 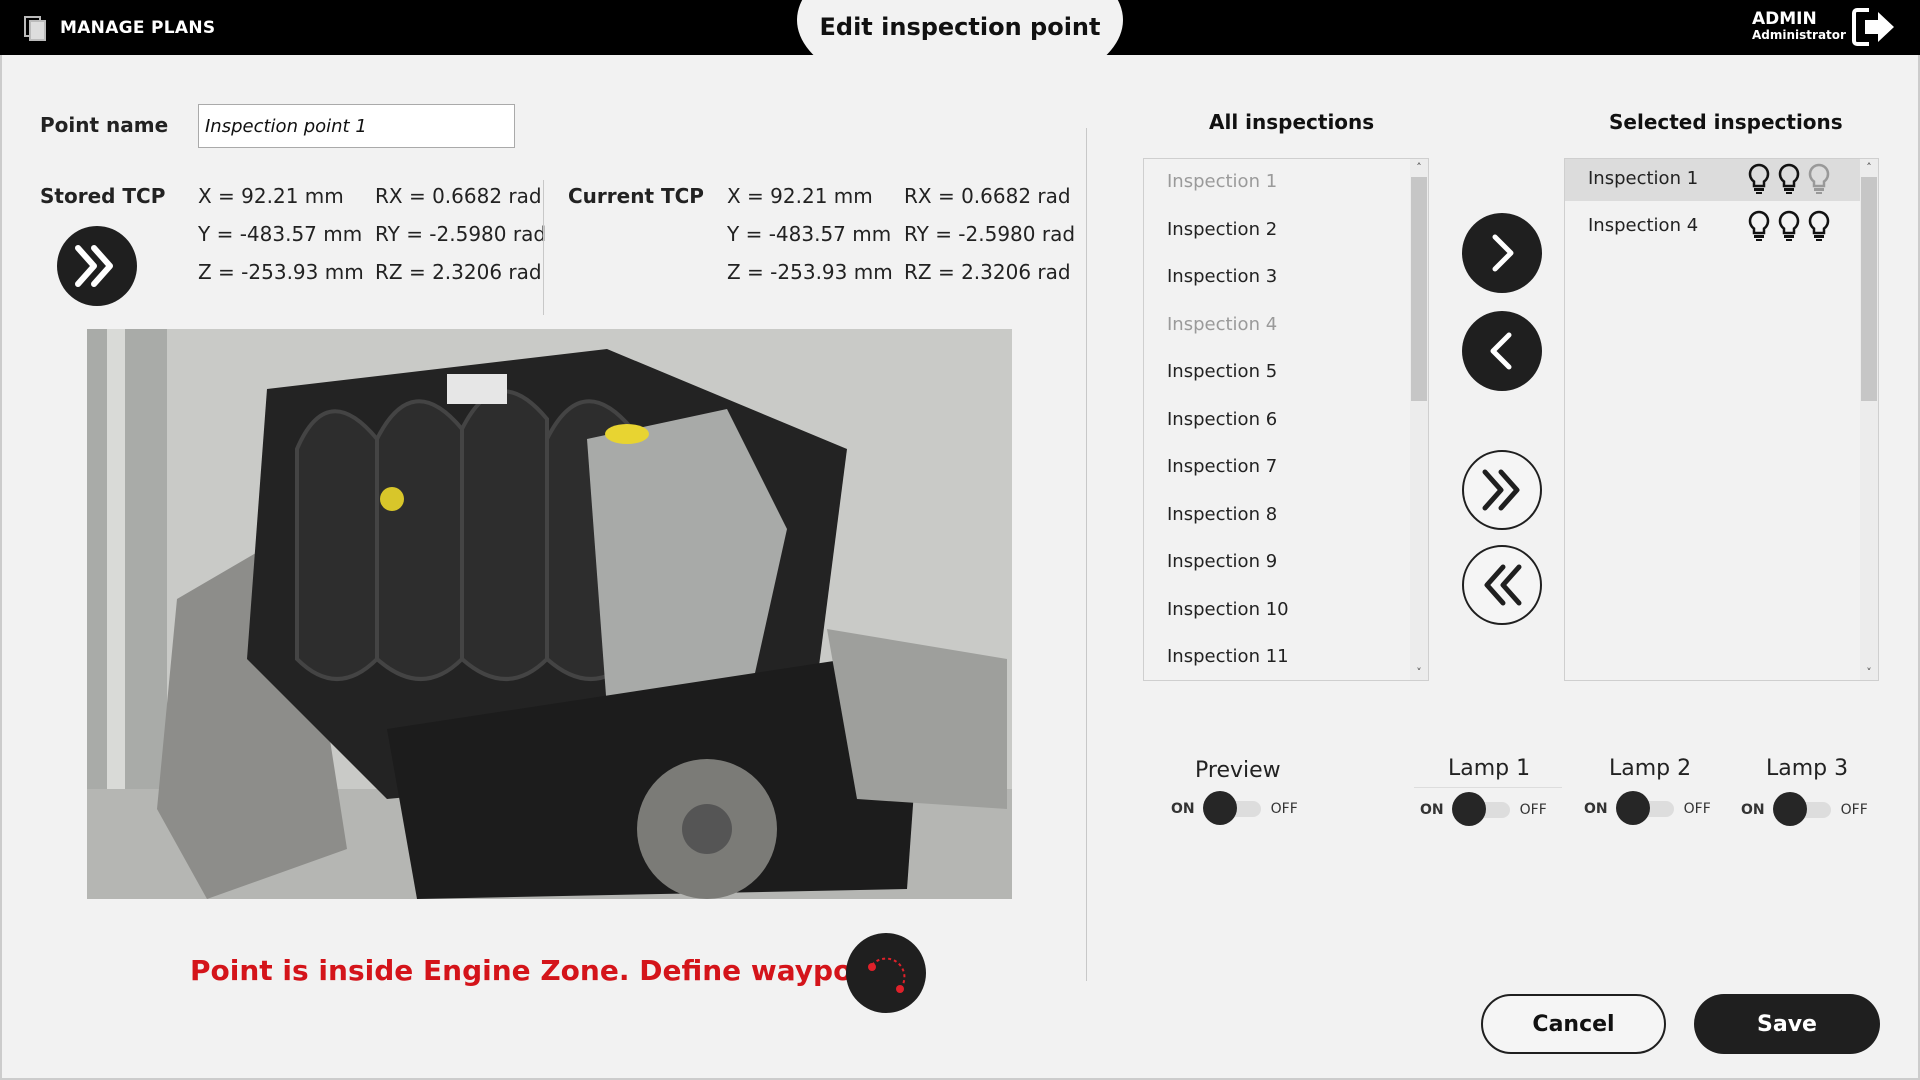 What do you see at coordinates (1086, 554) in the screenshot?
I see `panel-divider` at bounding box center [1086, 554].